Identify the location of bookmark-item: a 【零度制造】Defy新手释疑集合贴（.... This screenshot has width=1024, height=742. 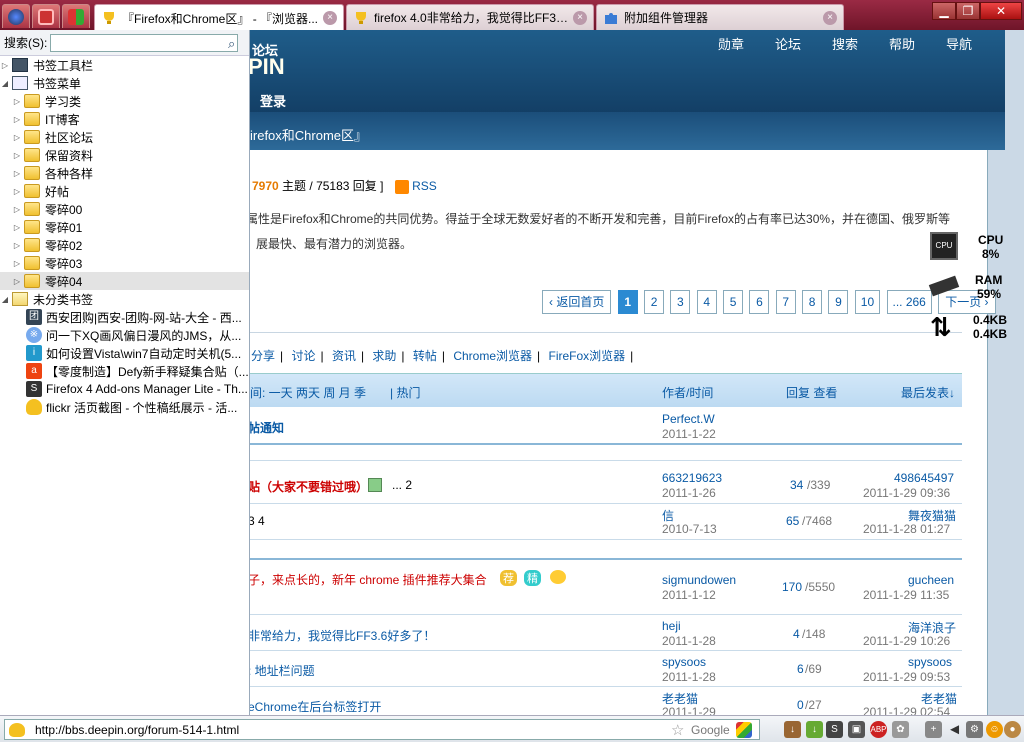
(124, 371).